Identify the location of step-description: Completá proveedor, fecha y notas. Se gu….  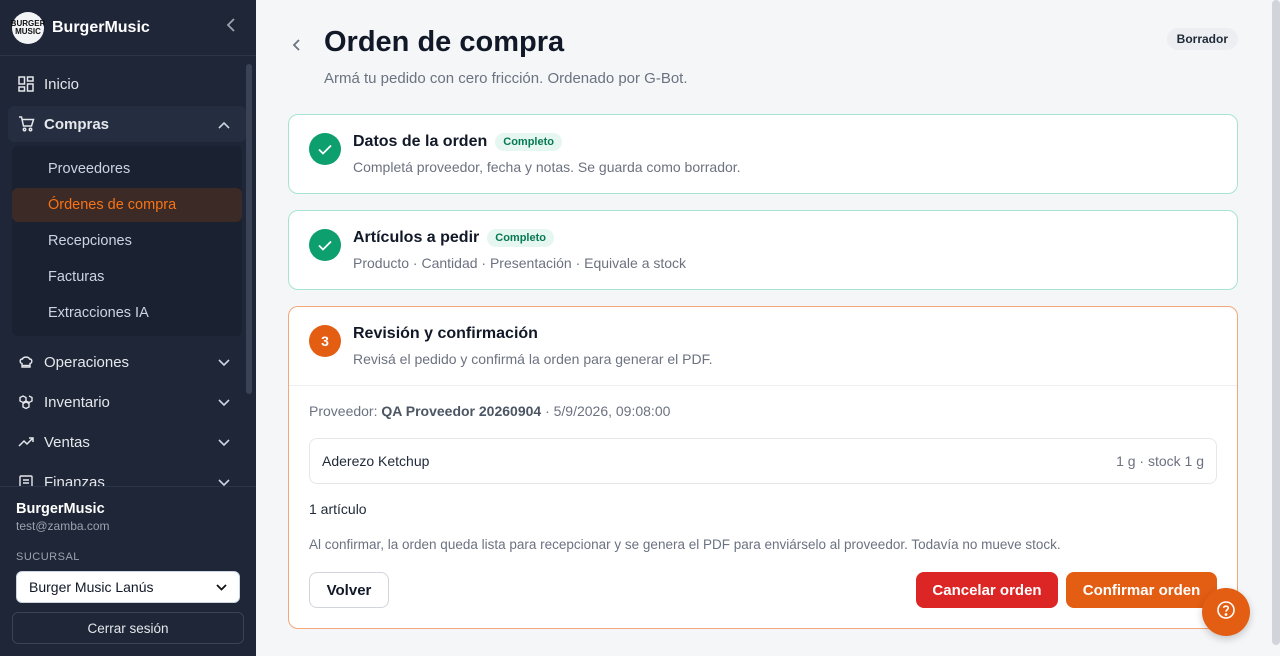
(547, 167).